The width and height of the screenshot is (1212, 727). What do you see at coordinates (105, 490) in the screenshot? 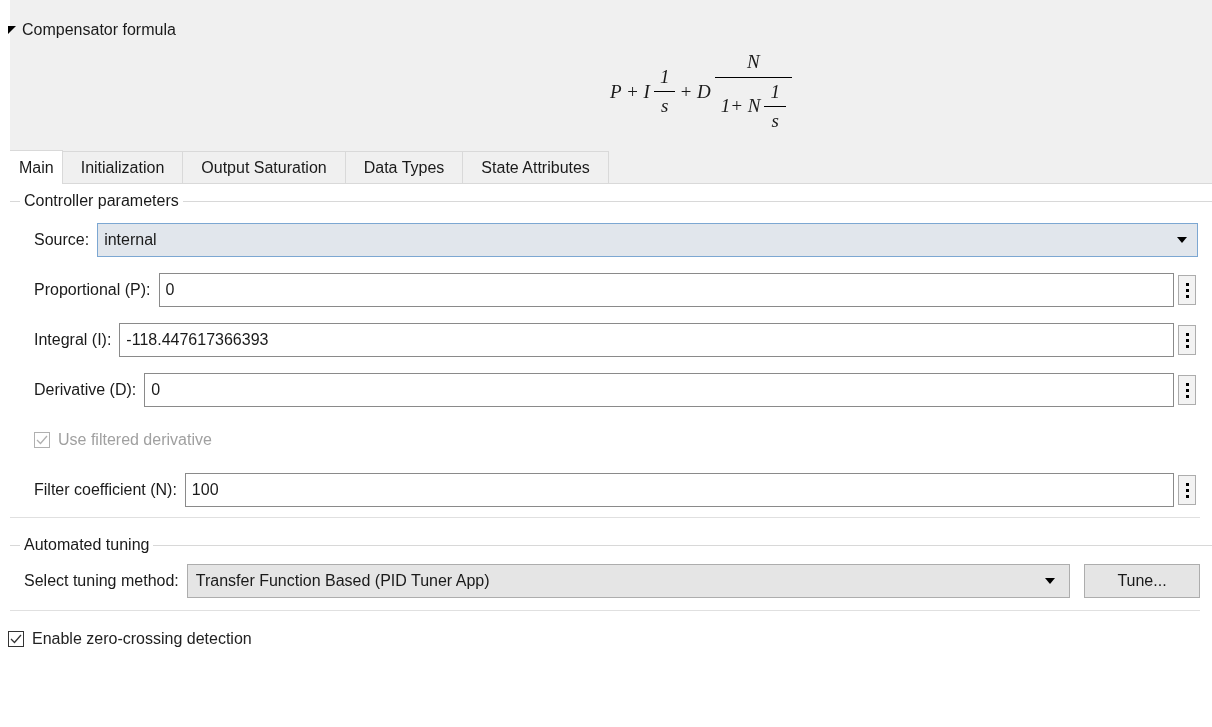
I see `field-label: Filter coefficient (N):` at bounding box center [105, 490].